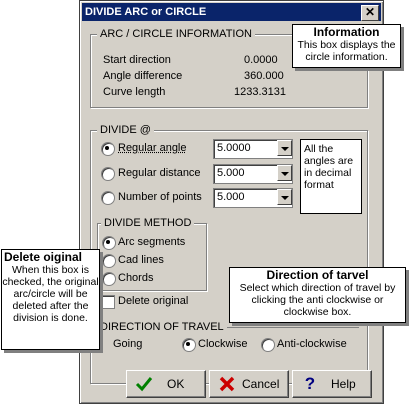  I want to click on regular-angle-combo: 5.0000, so click(253, 149).